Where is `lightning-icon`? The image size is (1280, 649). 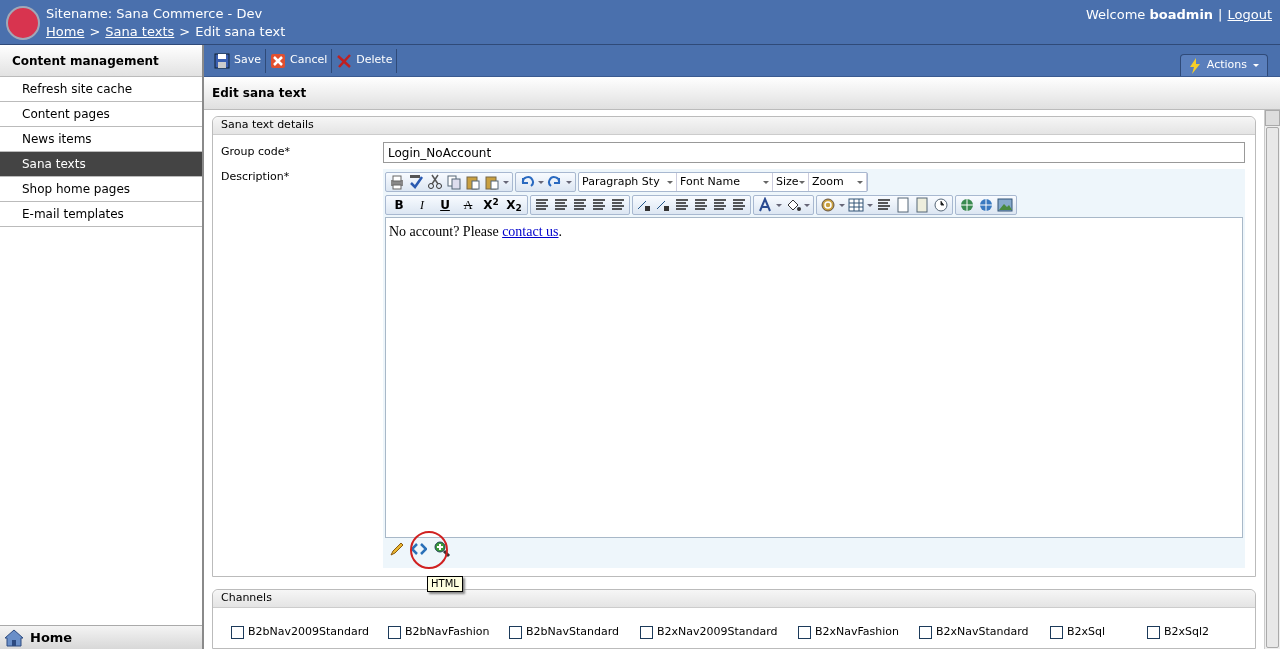
lightning-icon is located at coordinates (1194, 65).